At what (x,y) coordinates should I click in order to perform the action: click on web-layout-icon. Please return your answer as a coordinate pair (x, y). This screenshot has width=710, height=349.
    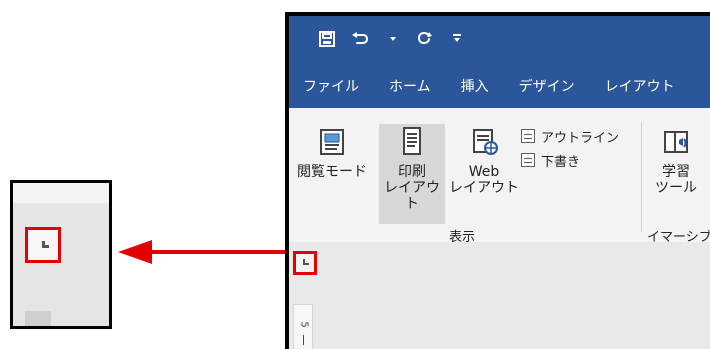
    Looking at the image, I should click on (485, 142).